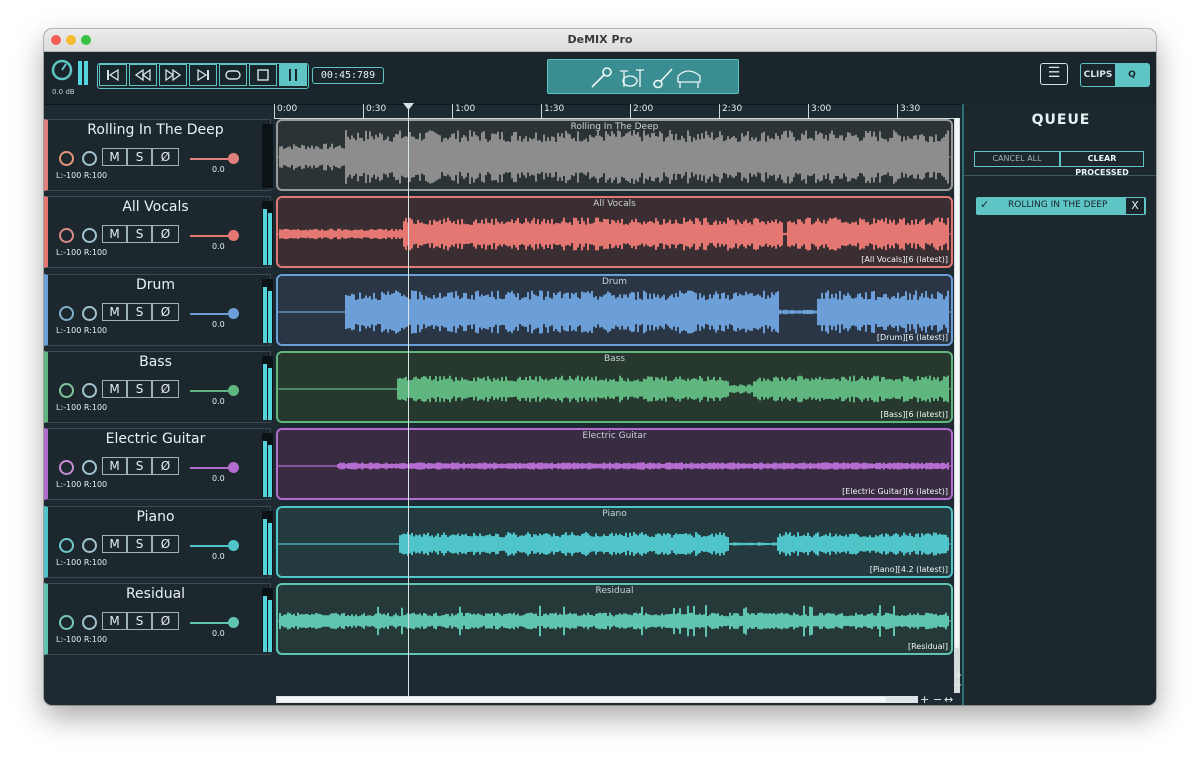 The image size is (1200, 763). What do you see at coordinates (1132, 75) in the screenshot?
I see `queue-toggle: Q` at bounding box center [1132, 75].